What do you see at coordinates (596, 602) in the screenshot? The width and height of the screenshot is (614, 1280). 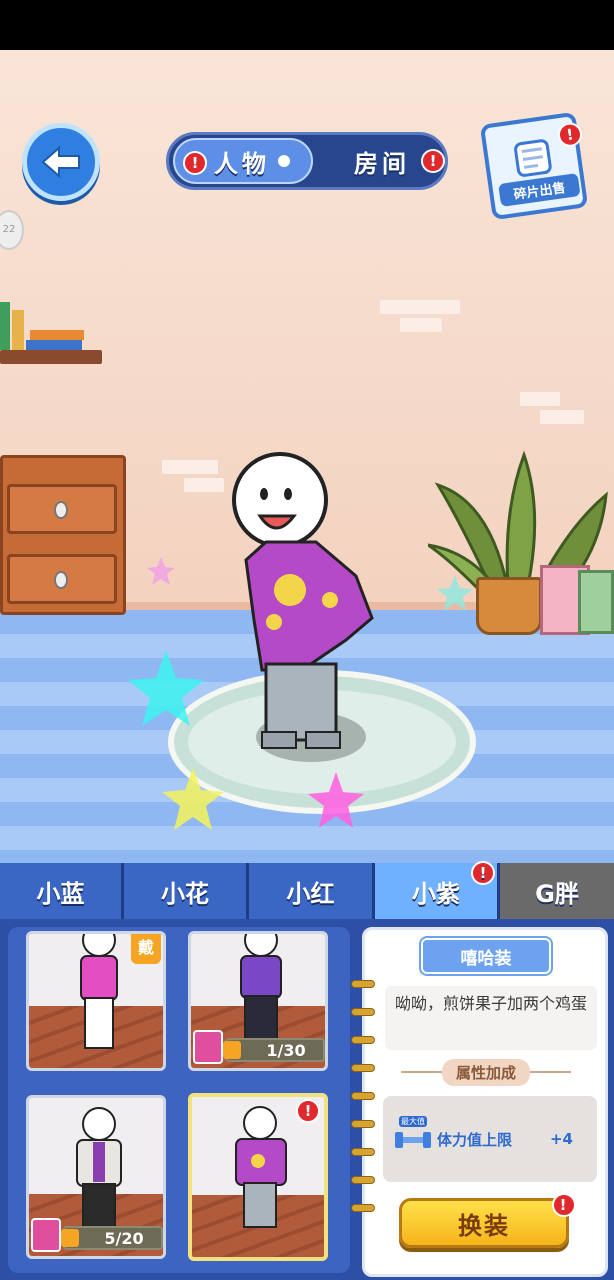 I see `shopping-bag` at bounding box center [596, 602].